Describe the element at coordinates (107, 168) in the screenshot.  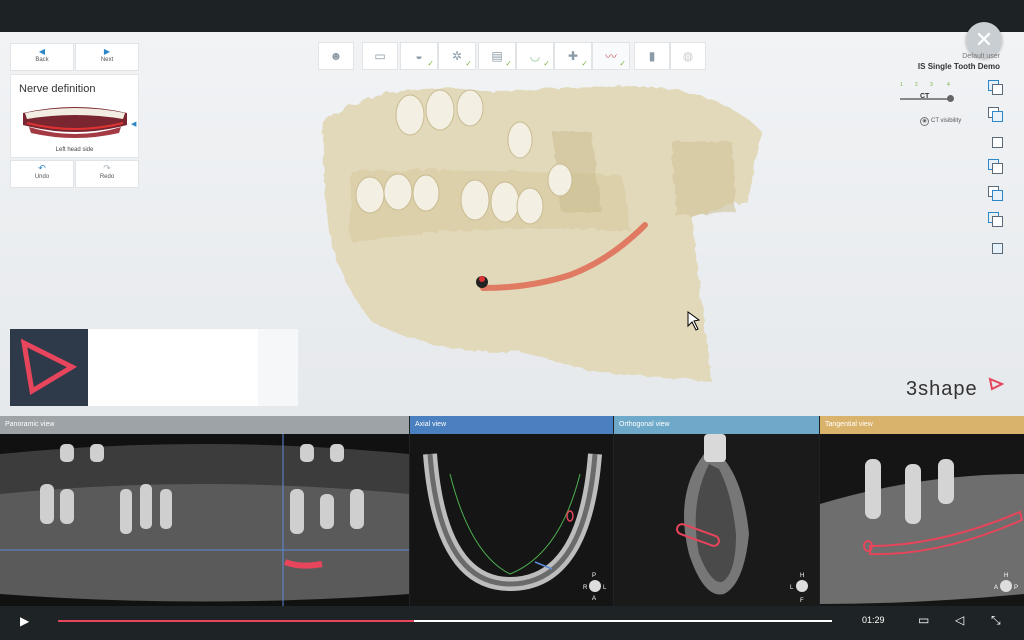
I see `redo-icon: ↷` at that location.